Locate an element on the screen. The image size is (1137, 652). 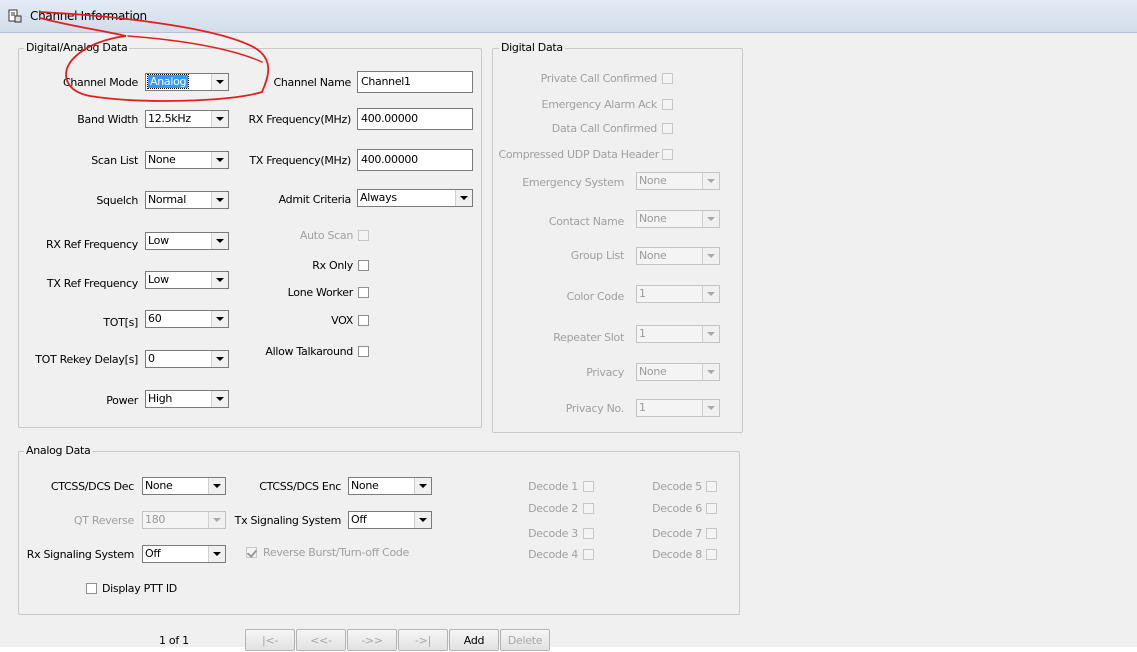
last-record-button: ->| is located at coordinates (423, 640).